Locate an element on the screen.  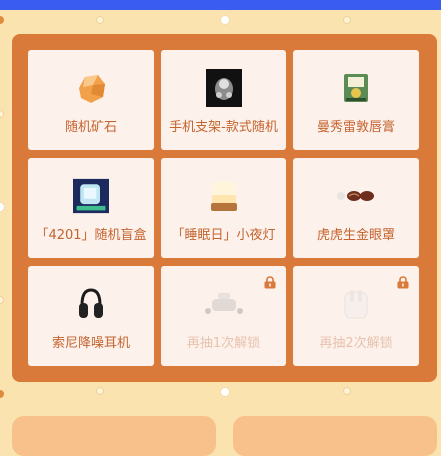
night-light-icon is located at coordinates (224, 196).